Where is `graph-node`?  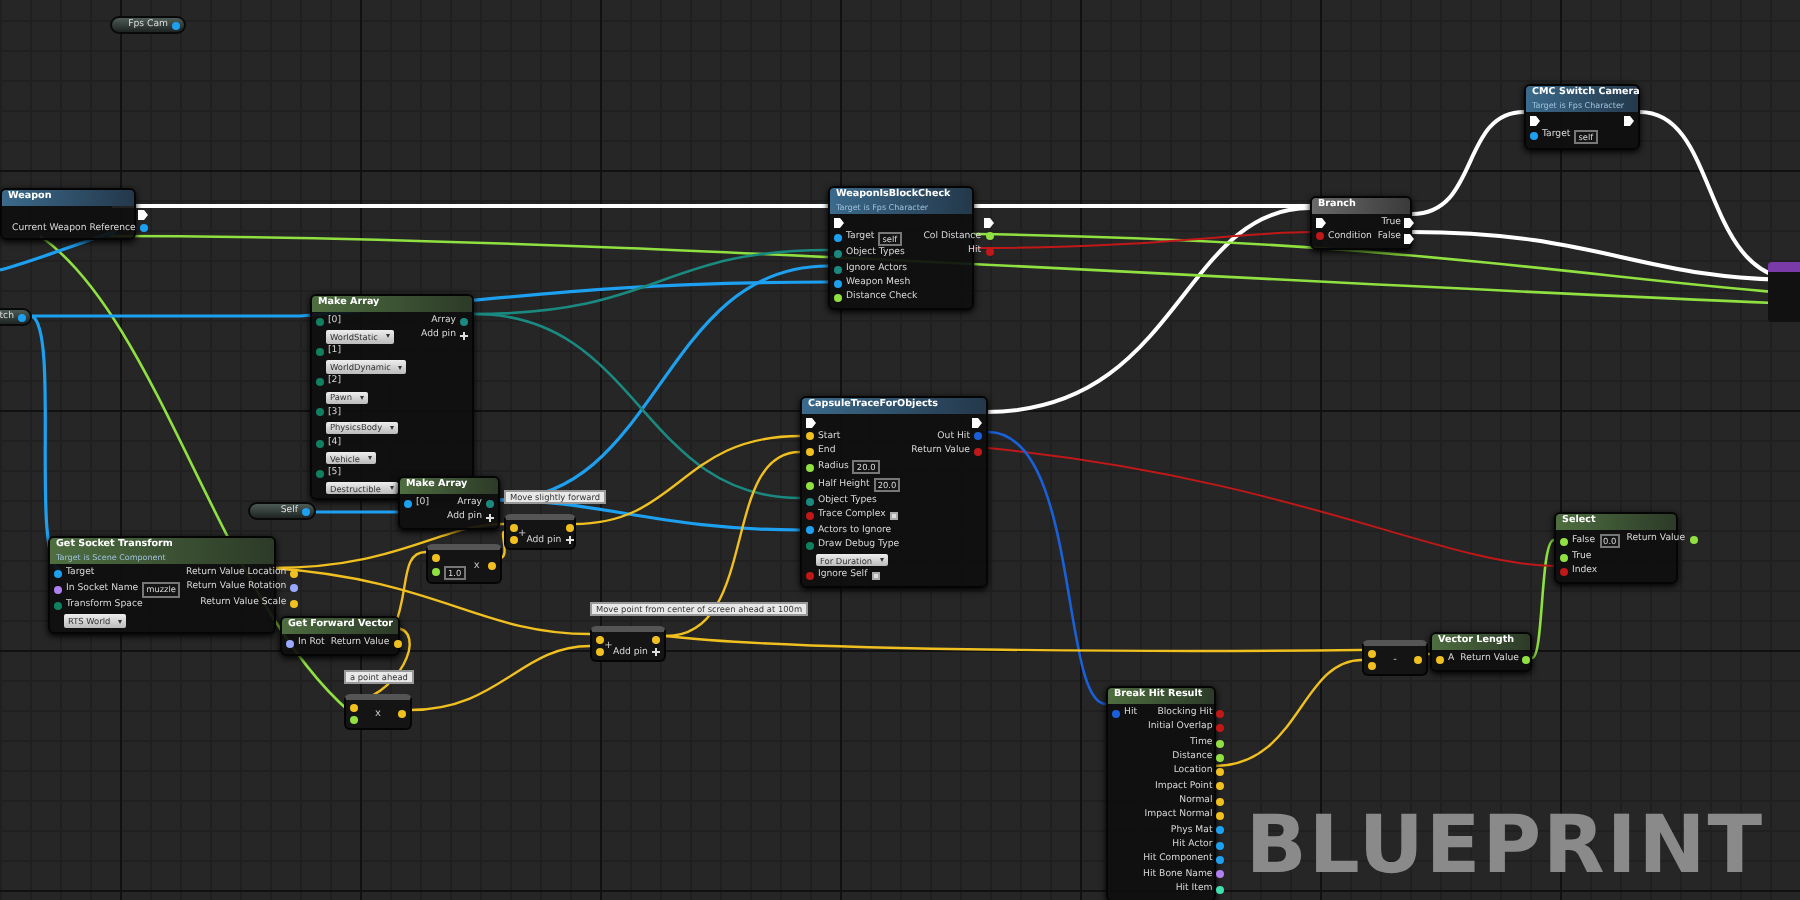
graph-node is located at coordinates (1784, 292).